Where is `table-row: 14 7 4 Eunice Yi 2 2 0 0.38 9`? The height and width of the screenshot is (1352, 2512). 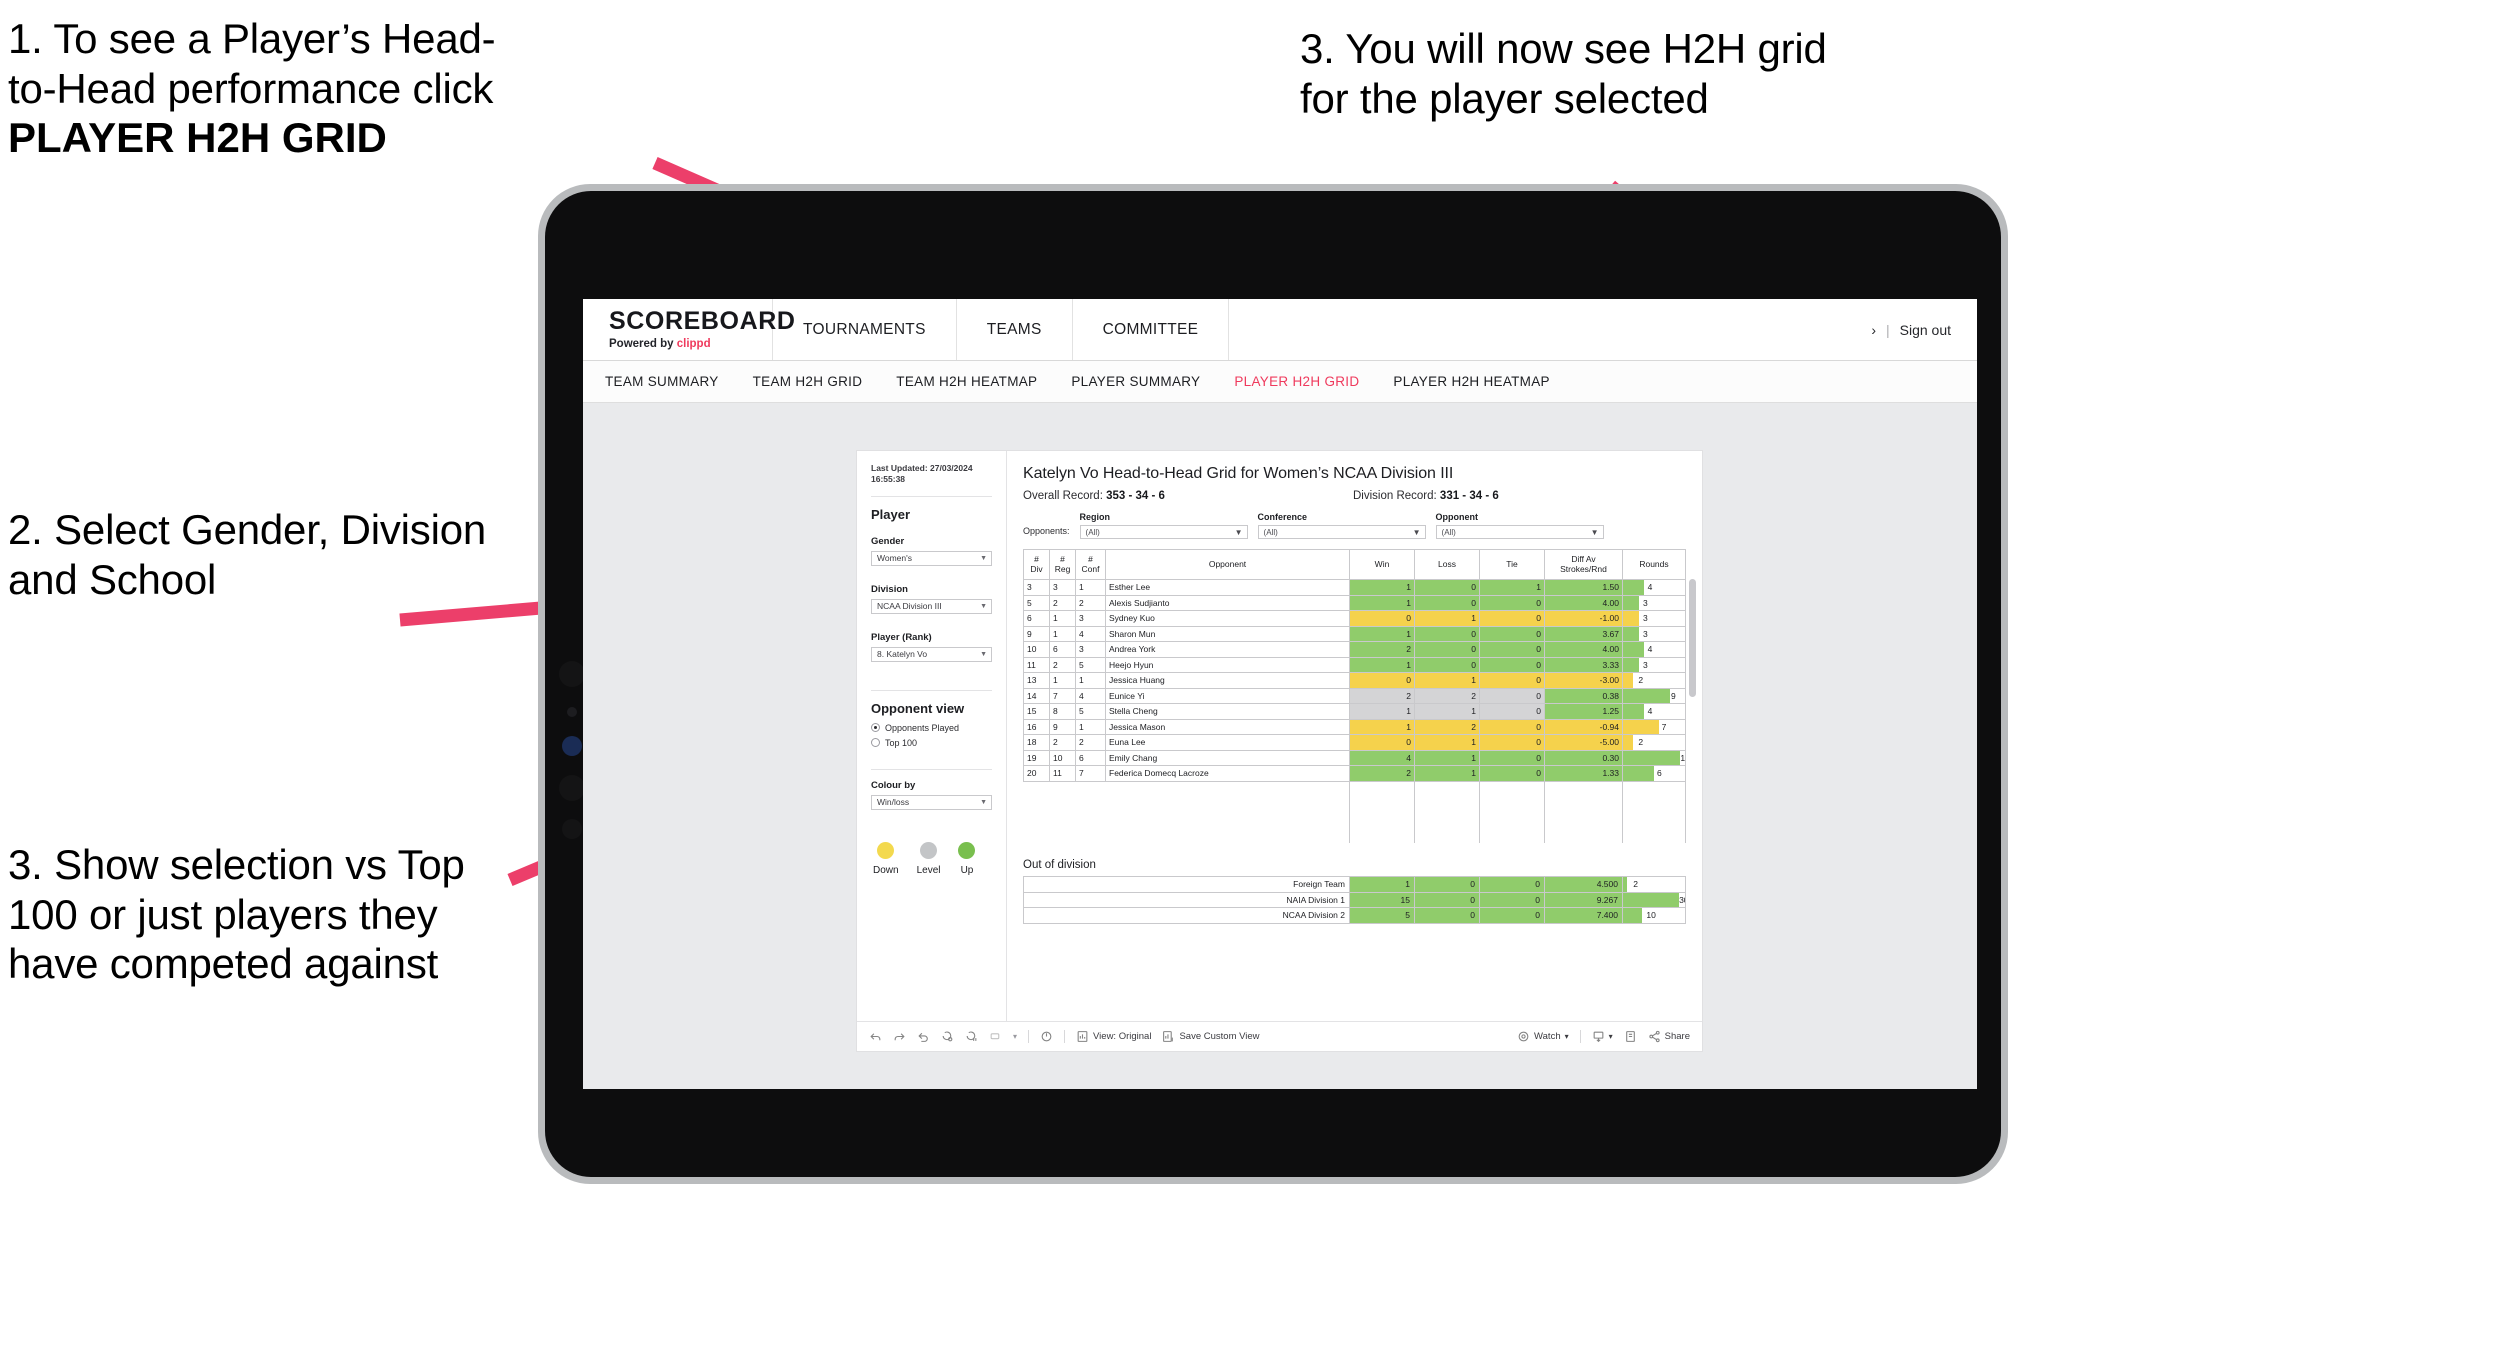
table-row: 14 7 4 Eunice Yi 2 2 0 0.38 9 is located at coordinates (1354, 695).